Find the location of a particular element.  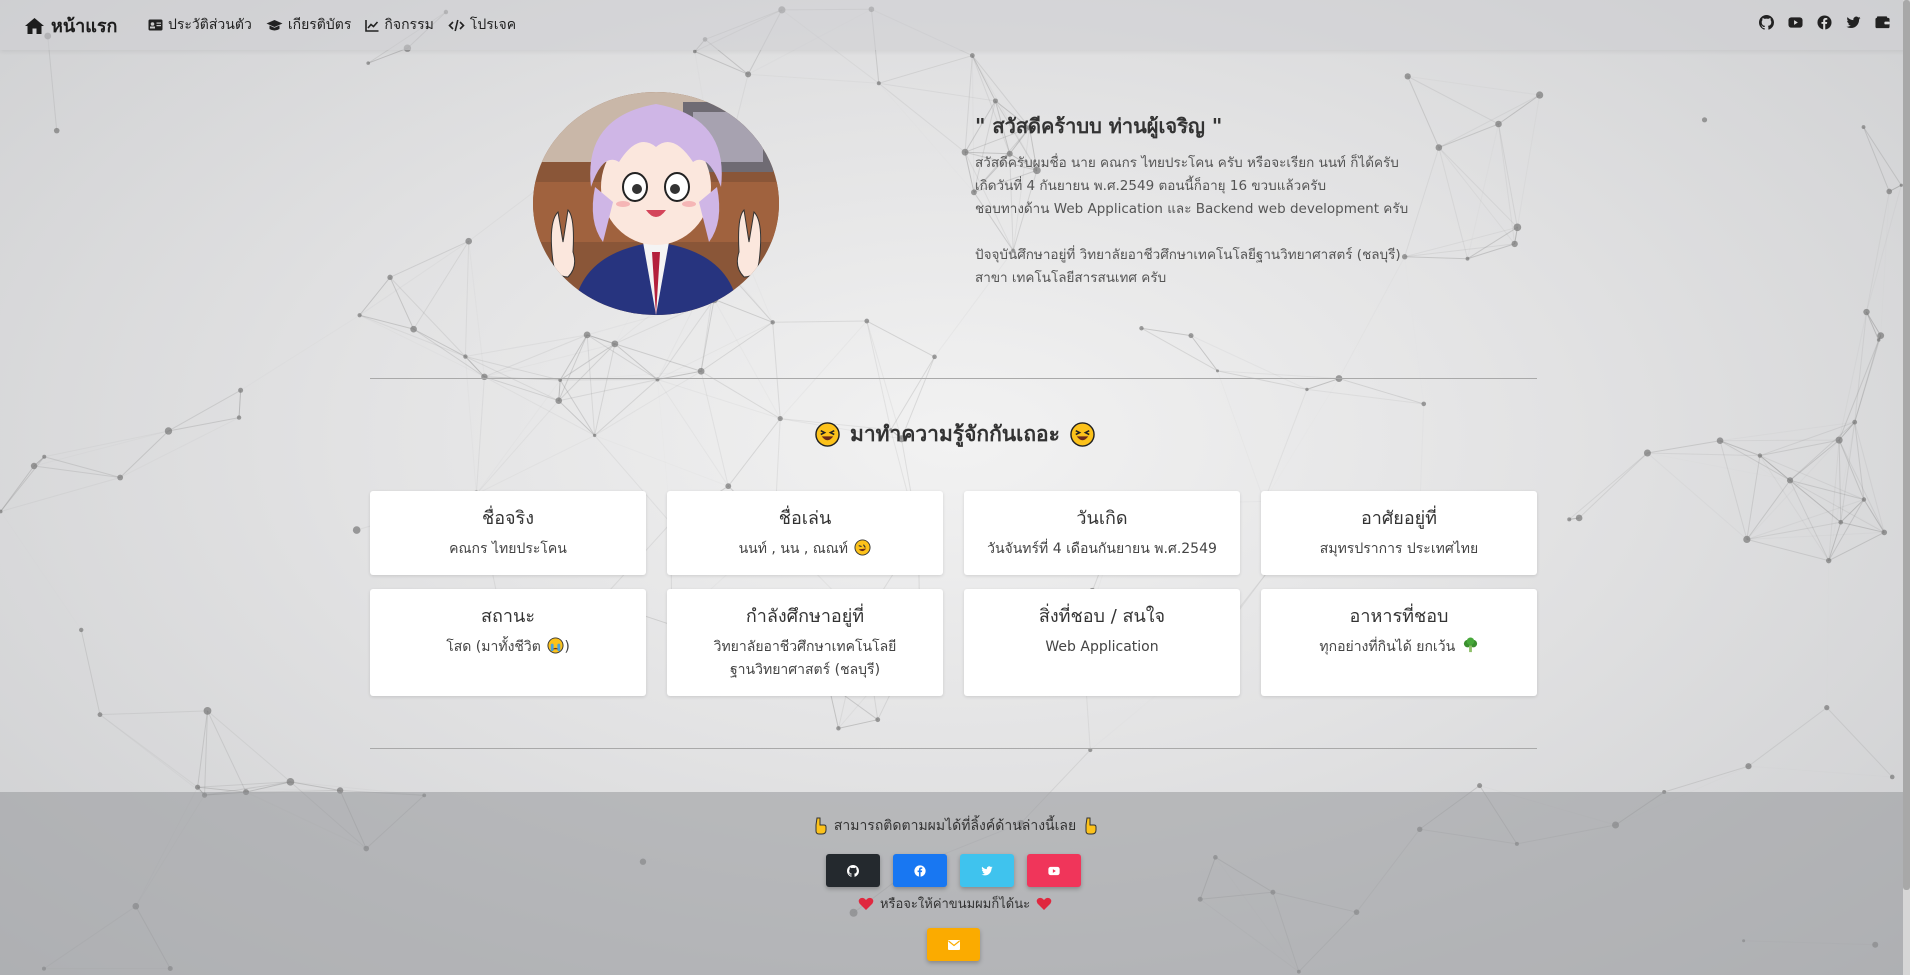

card-value: วิทยาลัยอาชีวศึกษาเทคโนโลยี is located at coordinates (805, 647).